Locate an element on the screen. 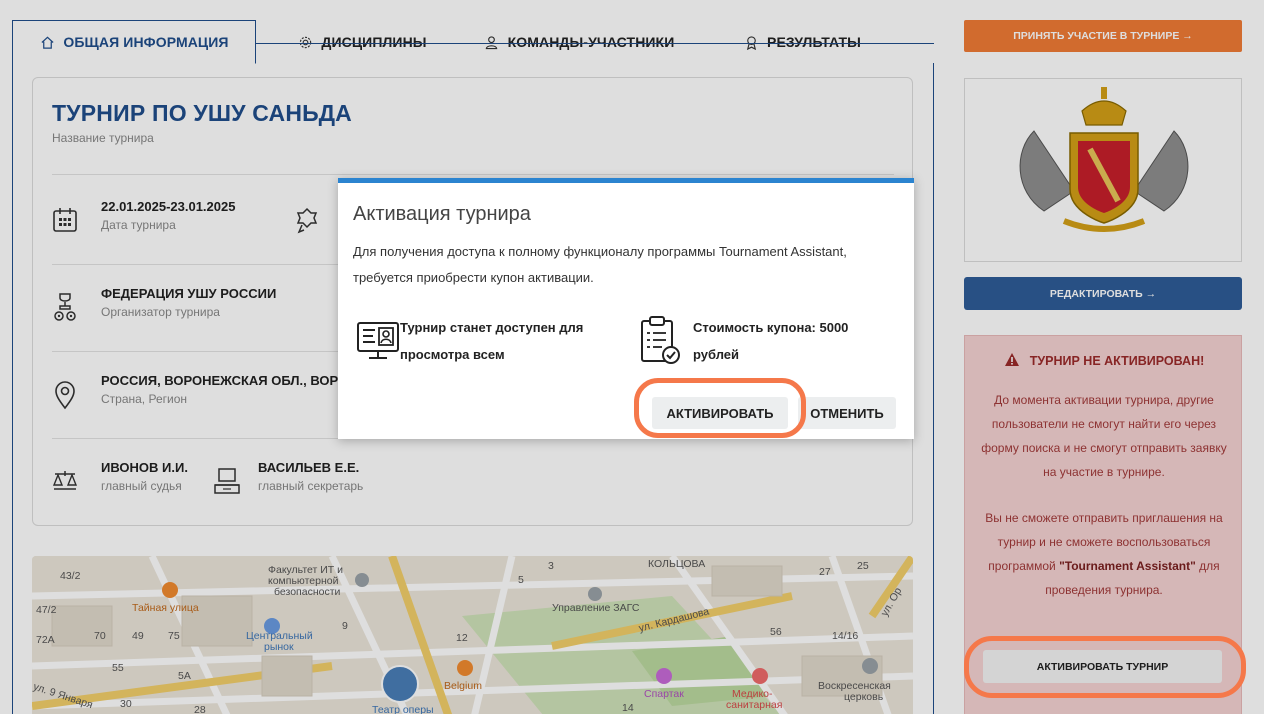 The height and width of the screenshot is (714, 1264). clipboard-check-icon is located at coordinates (660, 339).